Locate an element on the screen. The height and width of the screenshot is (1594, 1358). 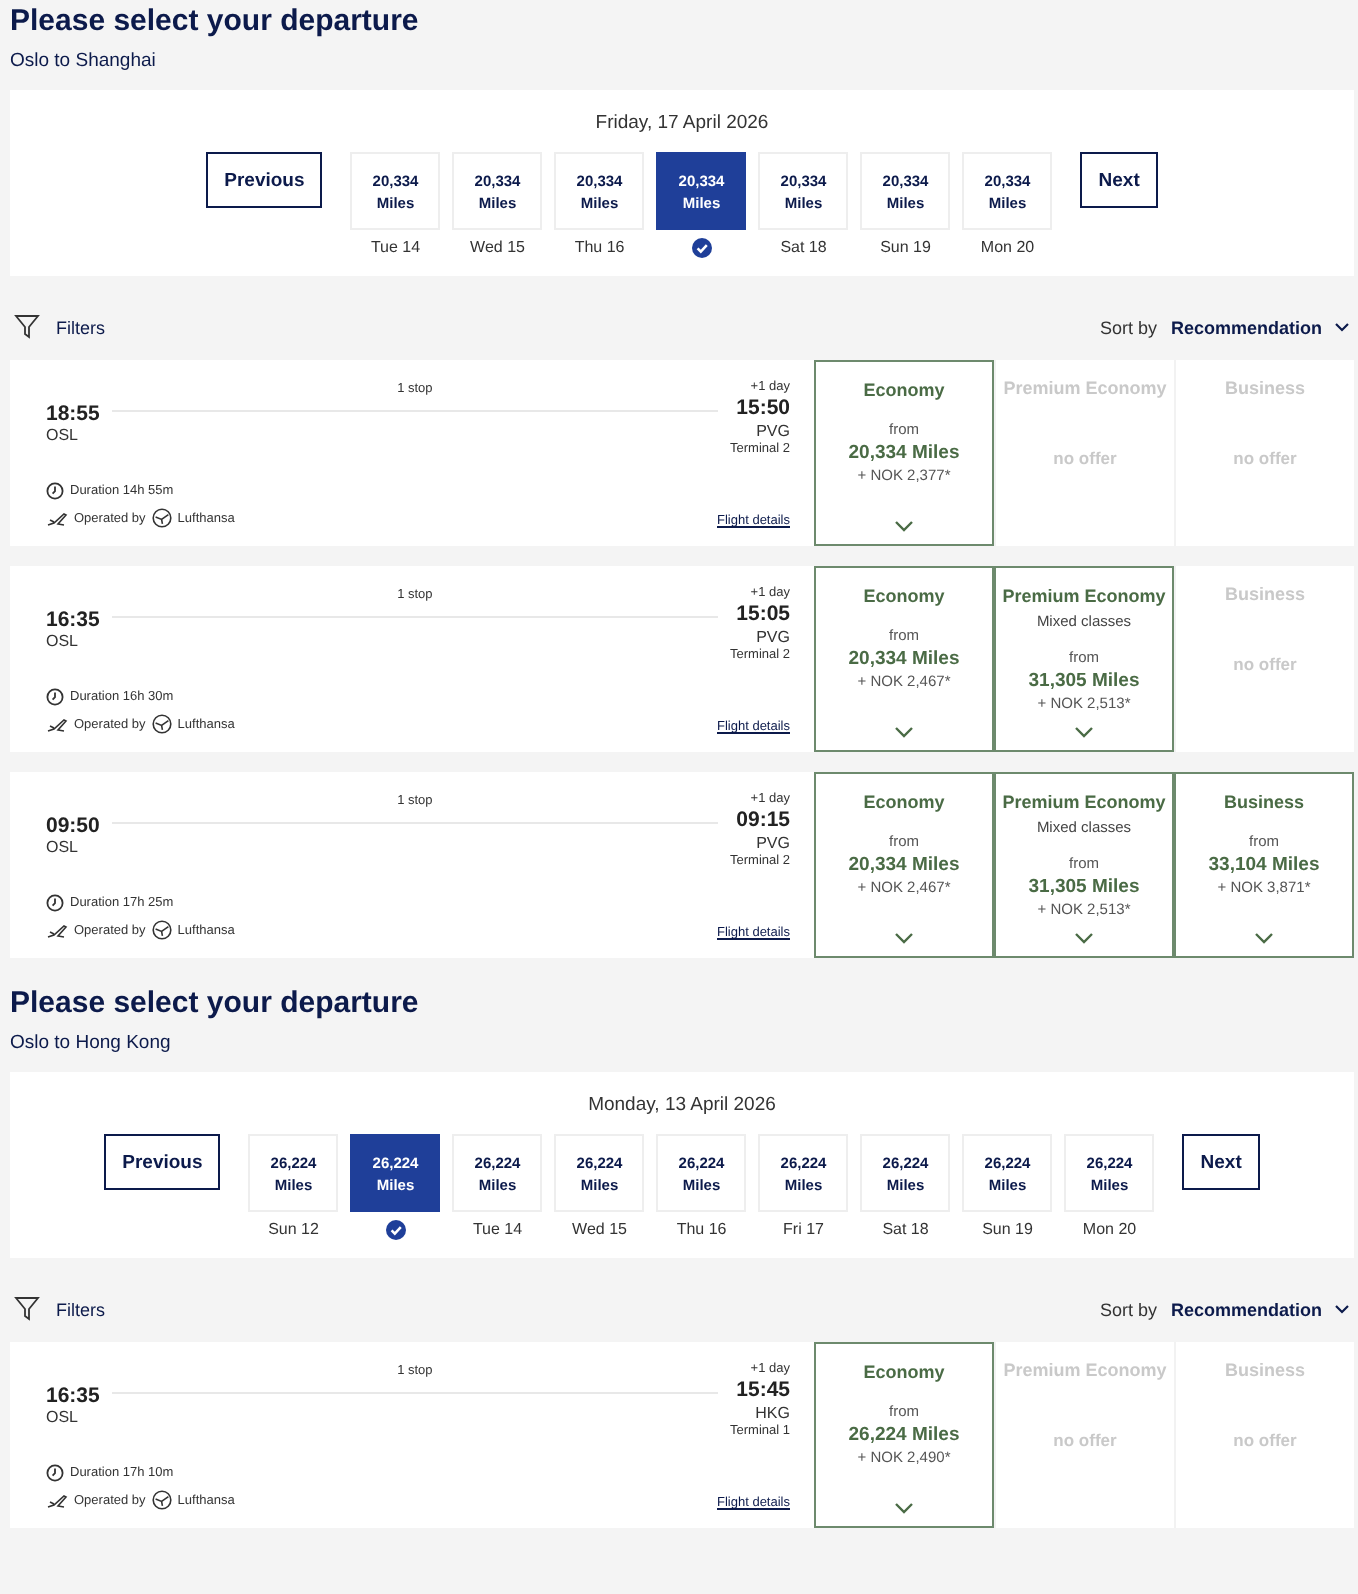
arrival-time: 09:15 is located at coordinates (763, 820).